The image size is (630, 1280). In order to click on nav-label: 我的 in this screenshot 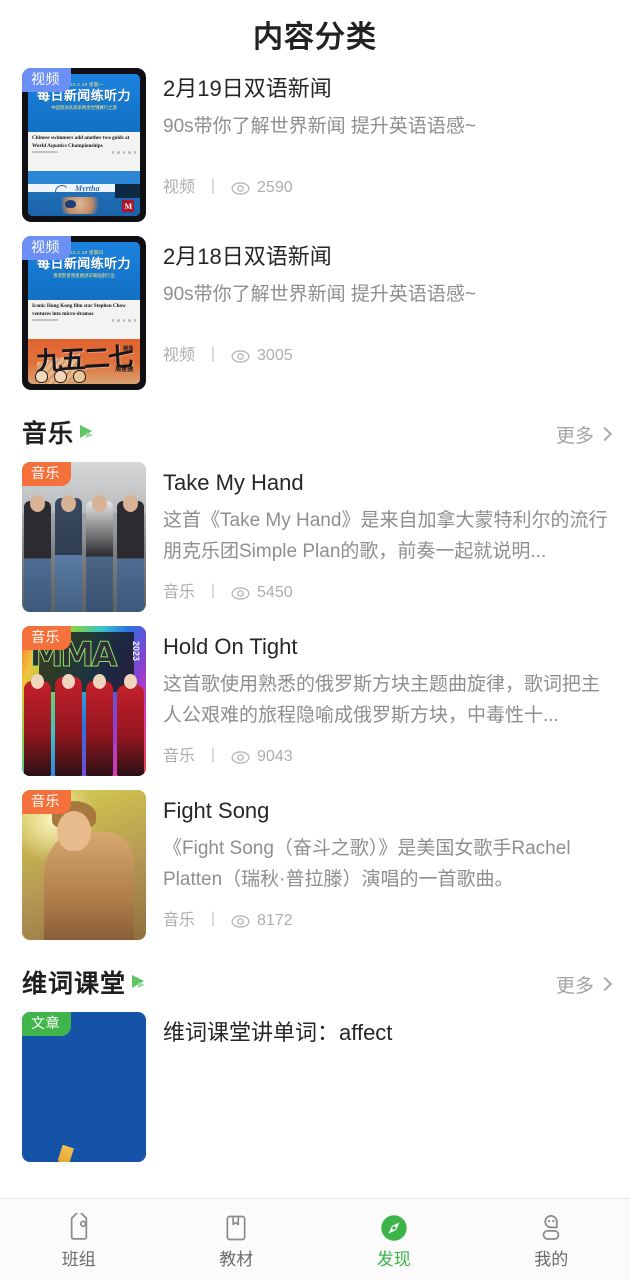, I will do `click(551, 1259)`.